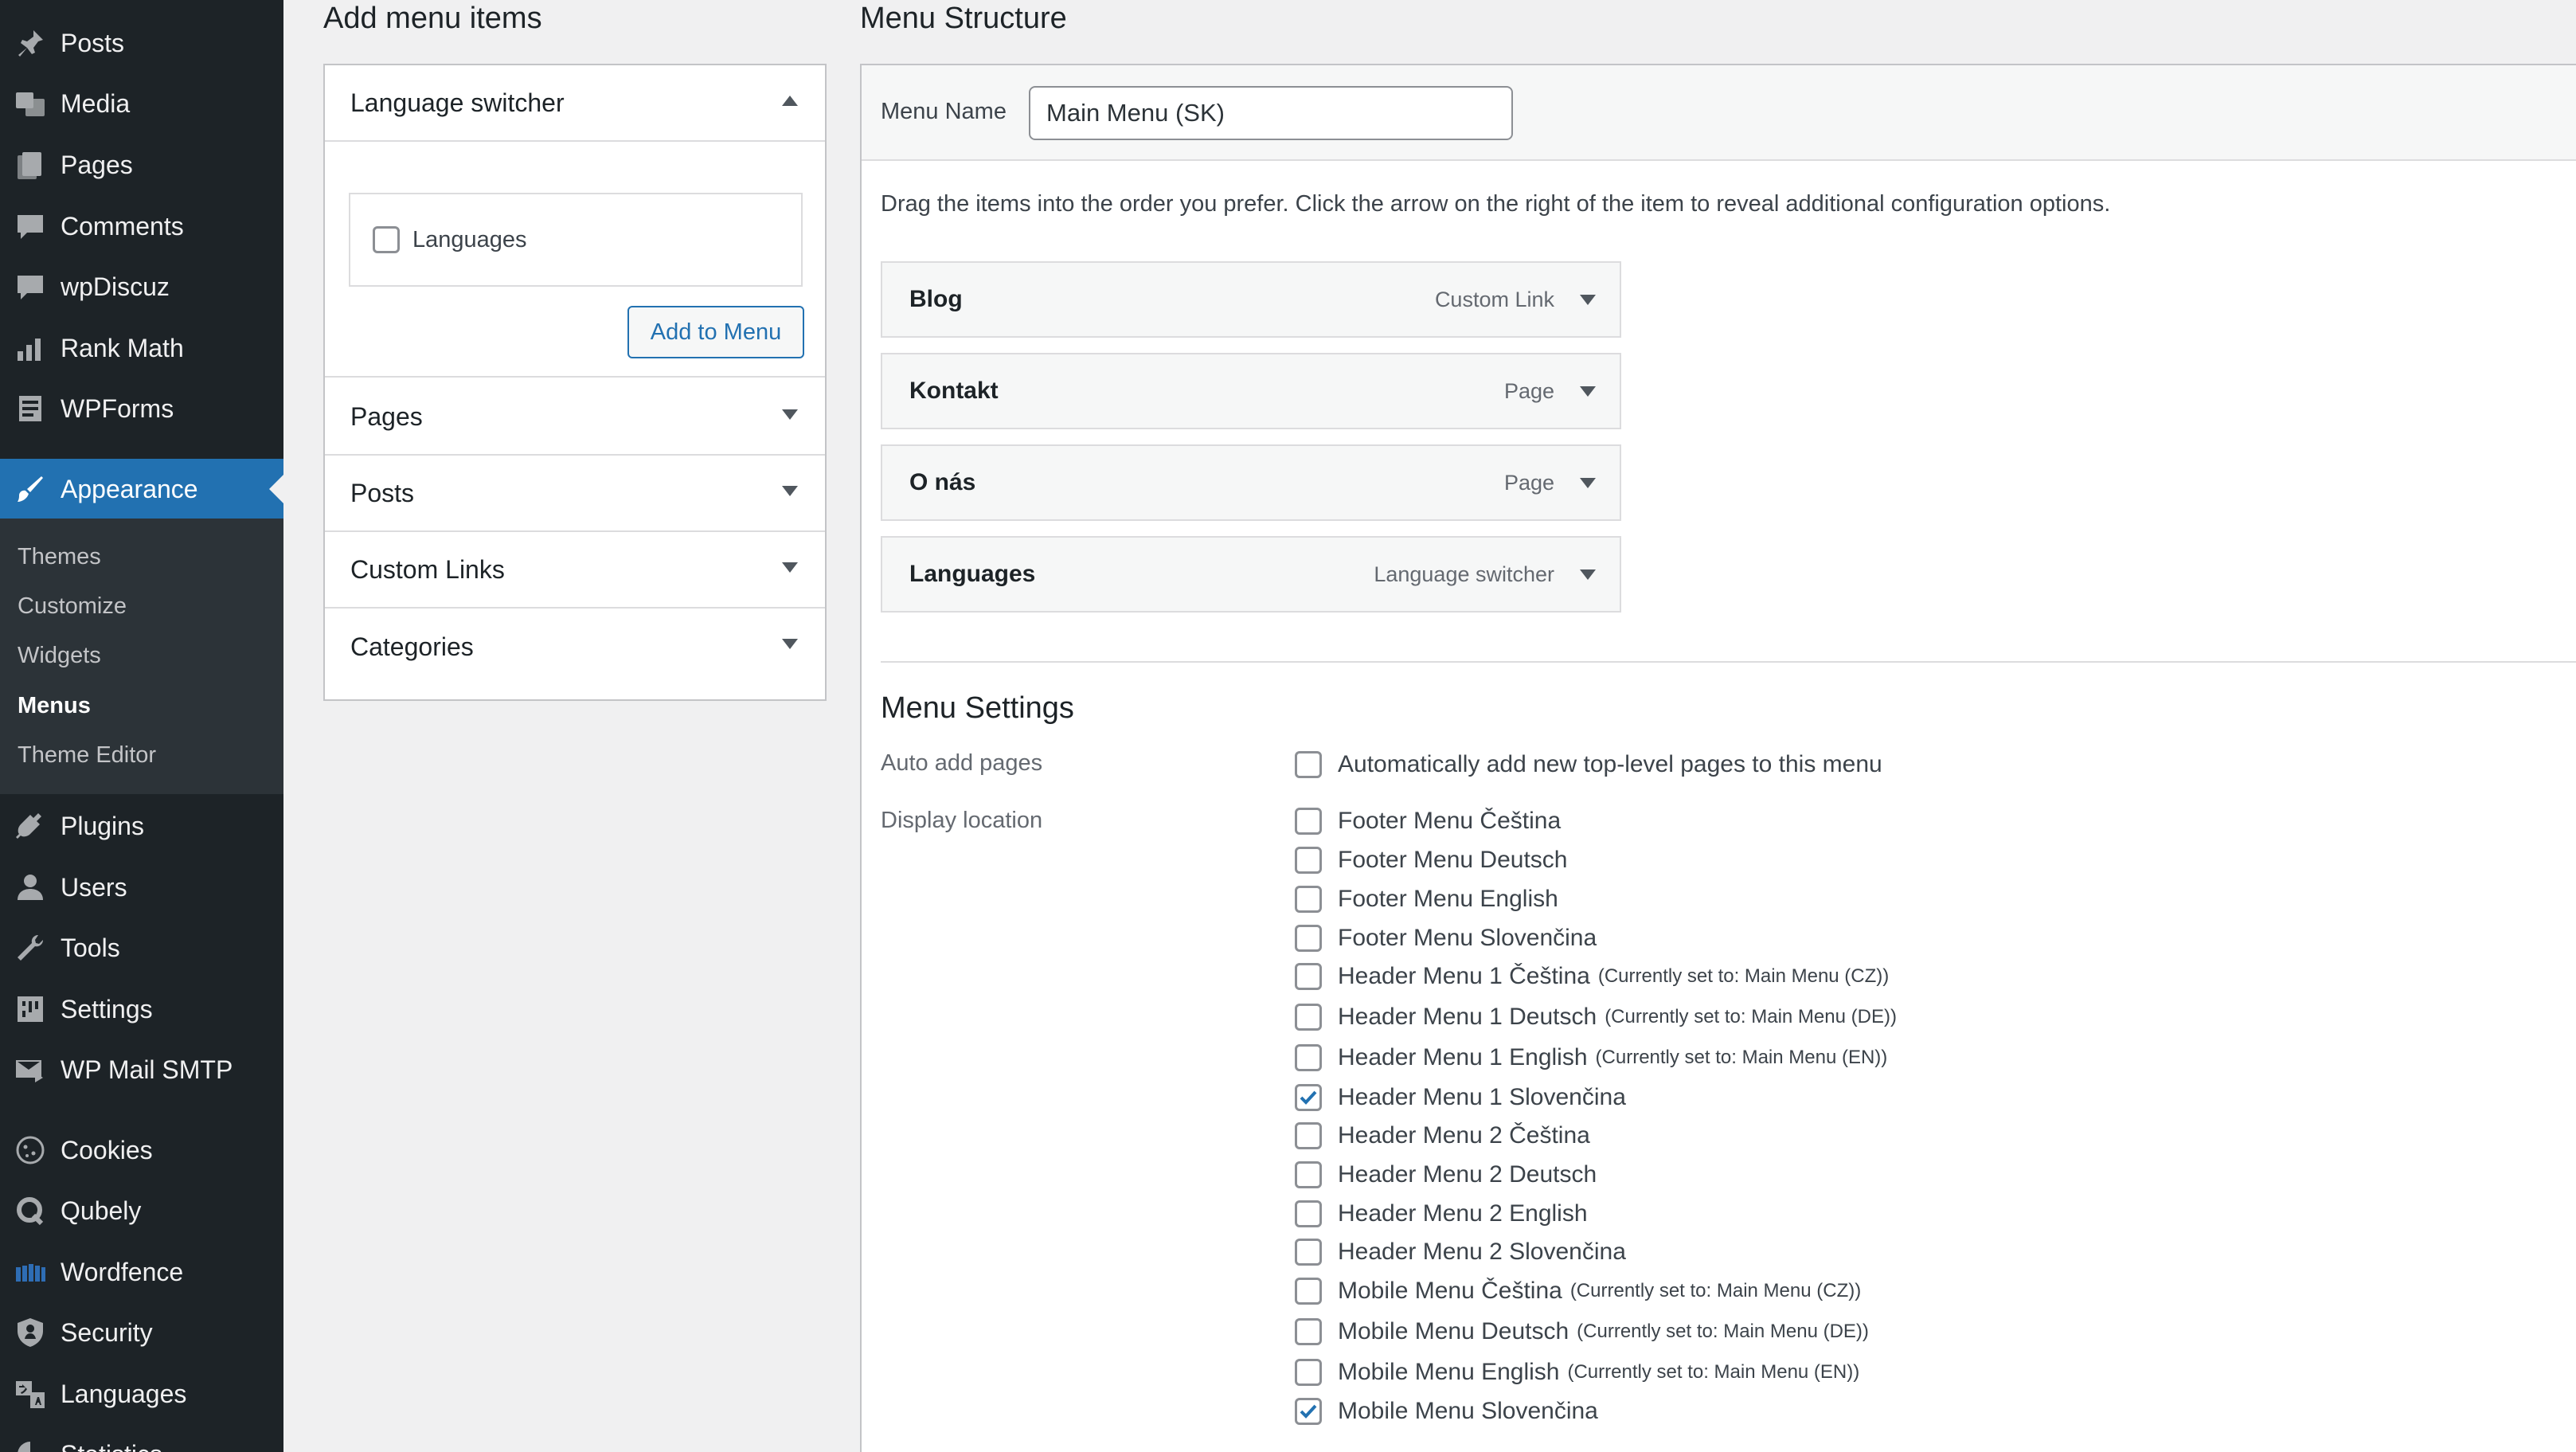  Describe the element at coordinates (1741, 1057) in the screenshot. I see `location-current-note: (Currently set to: Main Menu (EN))` at that location.